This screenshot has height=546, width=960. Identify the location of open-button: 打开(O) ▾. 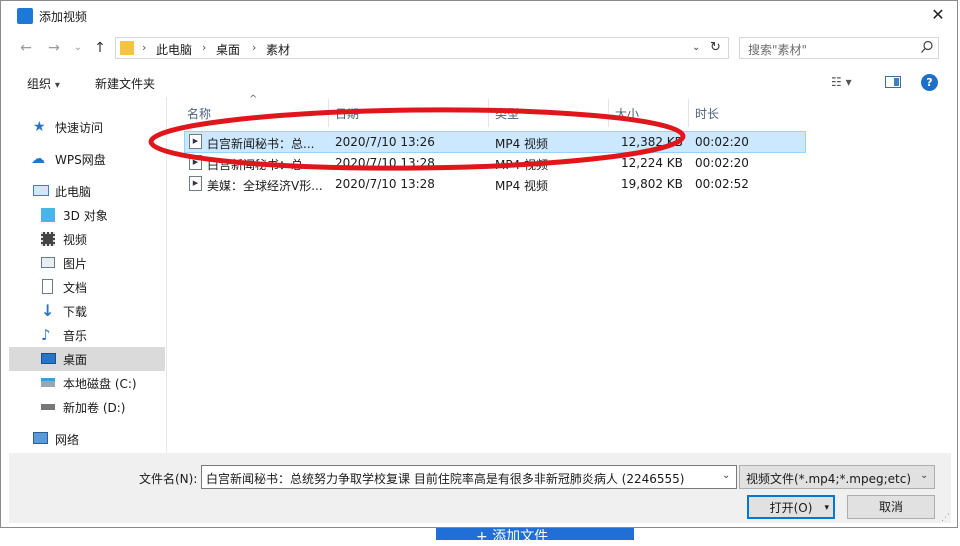
(791, 507).